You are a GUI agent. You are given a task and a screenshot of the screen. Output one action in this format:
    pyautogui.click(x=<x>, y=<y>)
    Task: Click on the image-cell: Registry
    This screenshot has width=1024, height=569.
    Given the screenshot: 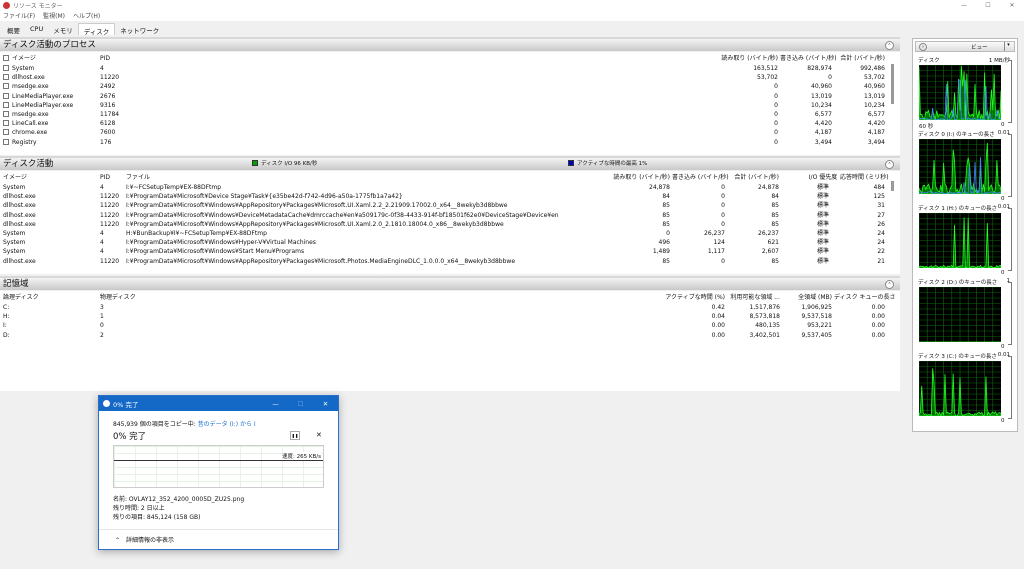 What is the action you would take?
    pyautogui.click(x=20, y=142)
    